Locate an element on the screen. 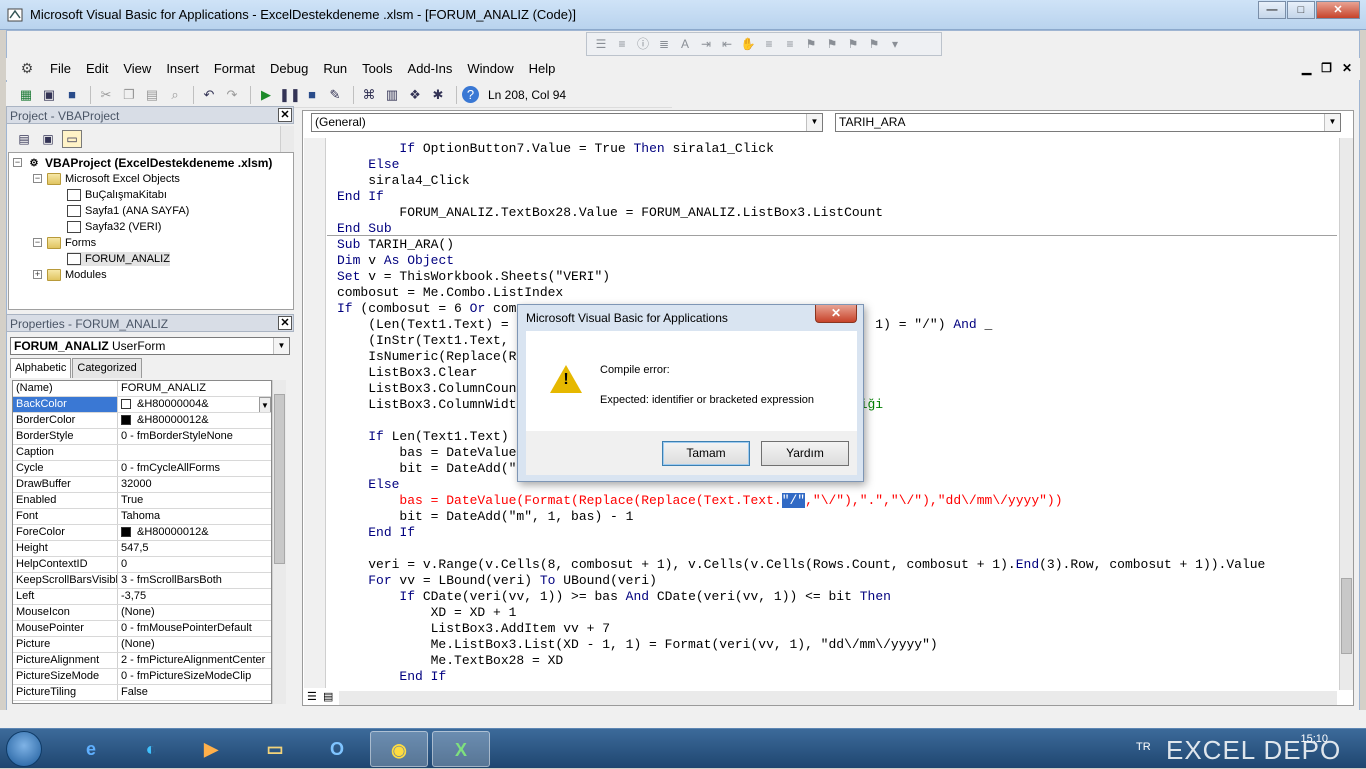  mdi-restore-button: ❐ is located at coordinates (1326, 68).